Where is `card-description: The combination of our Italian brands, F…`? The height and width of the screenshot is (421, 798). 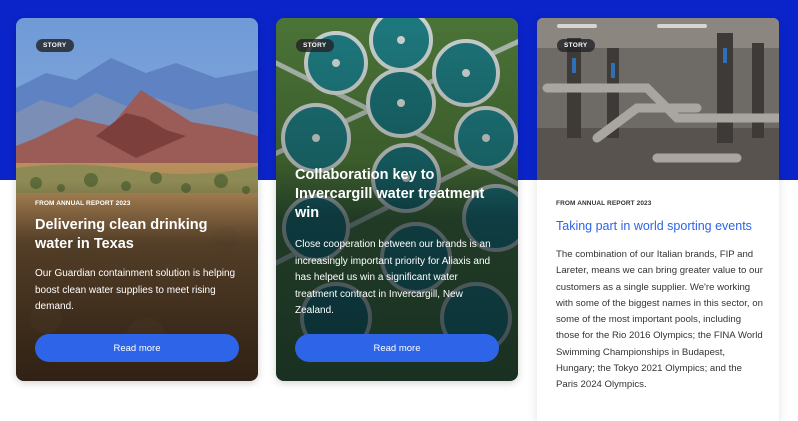
card-description: The combination of our Italian brands, F… is located at coordinates (659, 320).